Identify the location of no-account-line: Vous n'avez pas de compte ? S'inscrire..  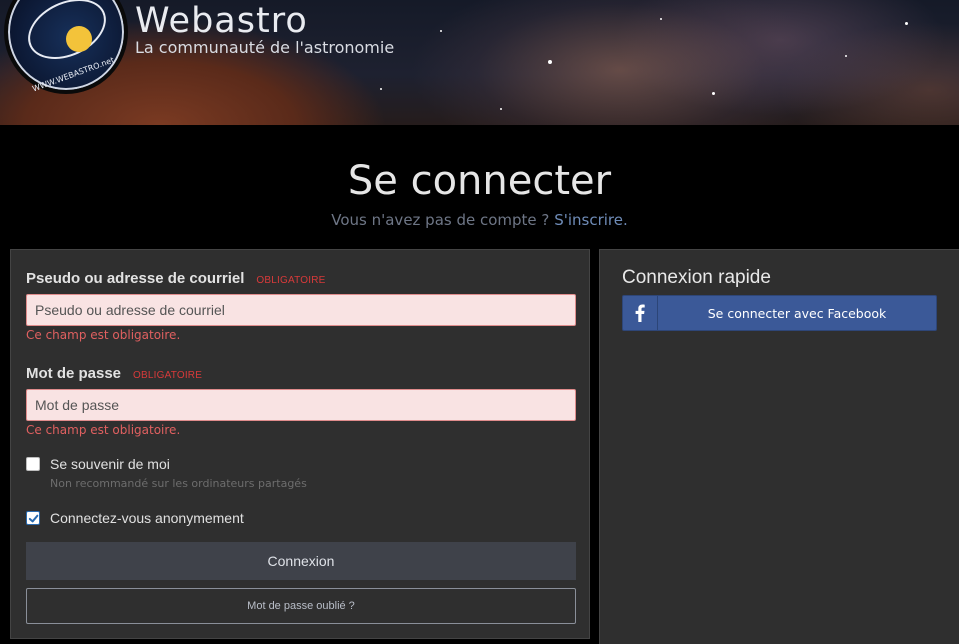
(479, 220).